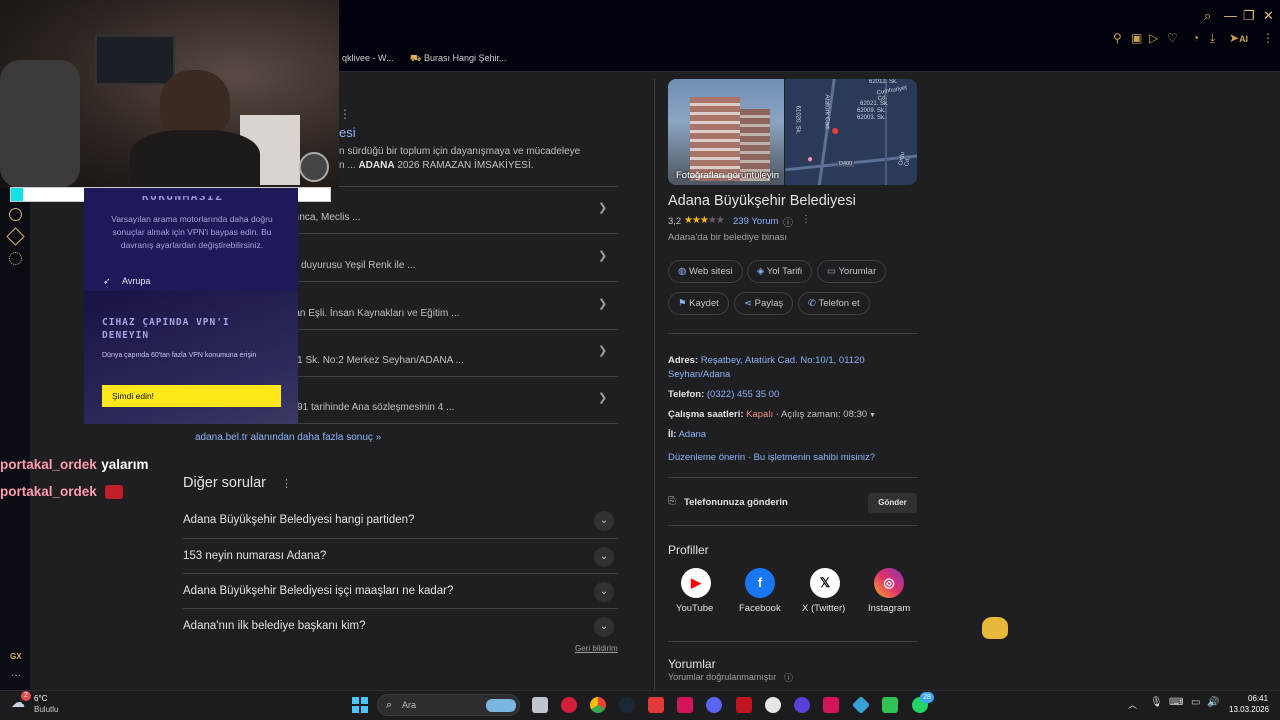  What do you see at coordinates (598, 705) in the screenshot?
I see `chrome-icon` at bounding box center [598, 705].